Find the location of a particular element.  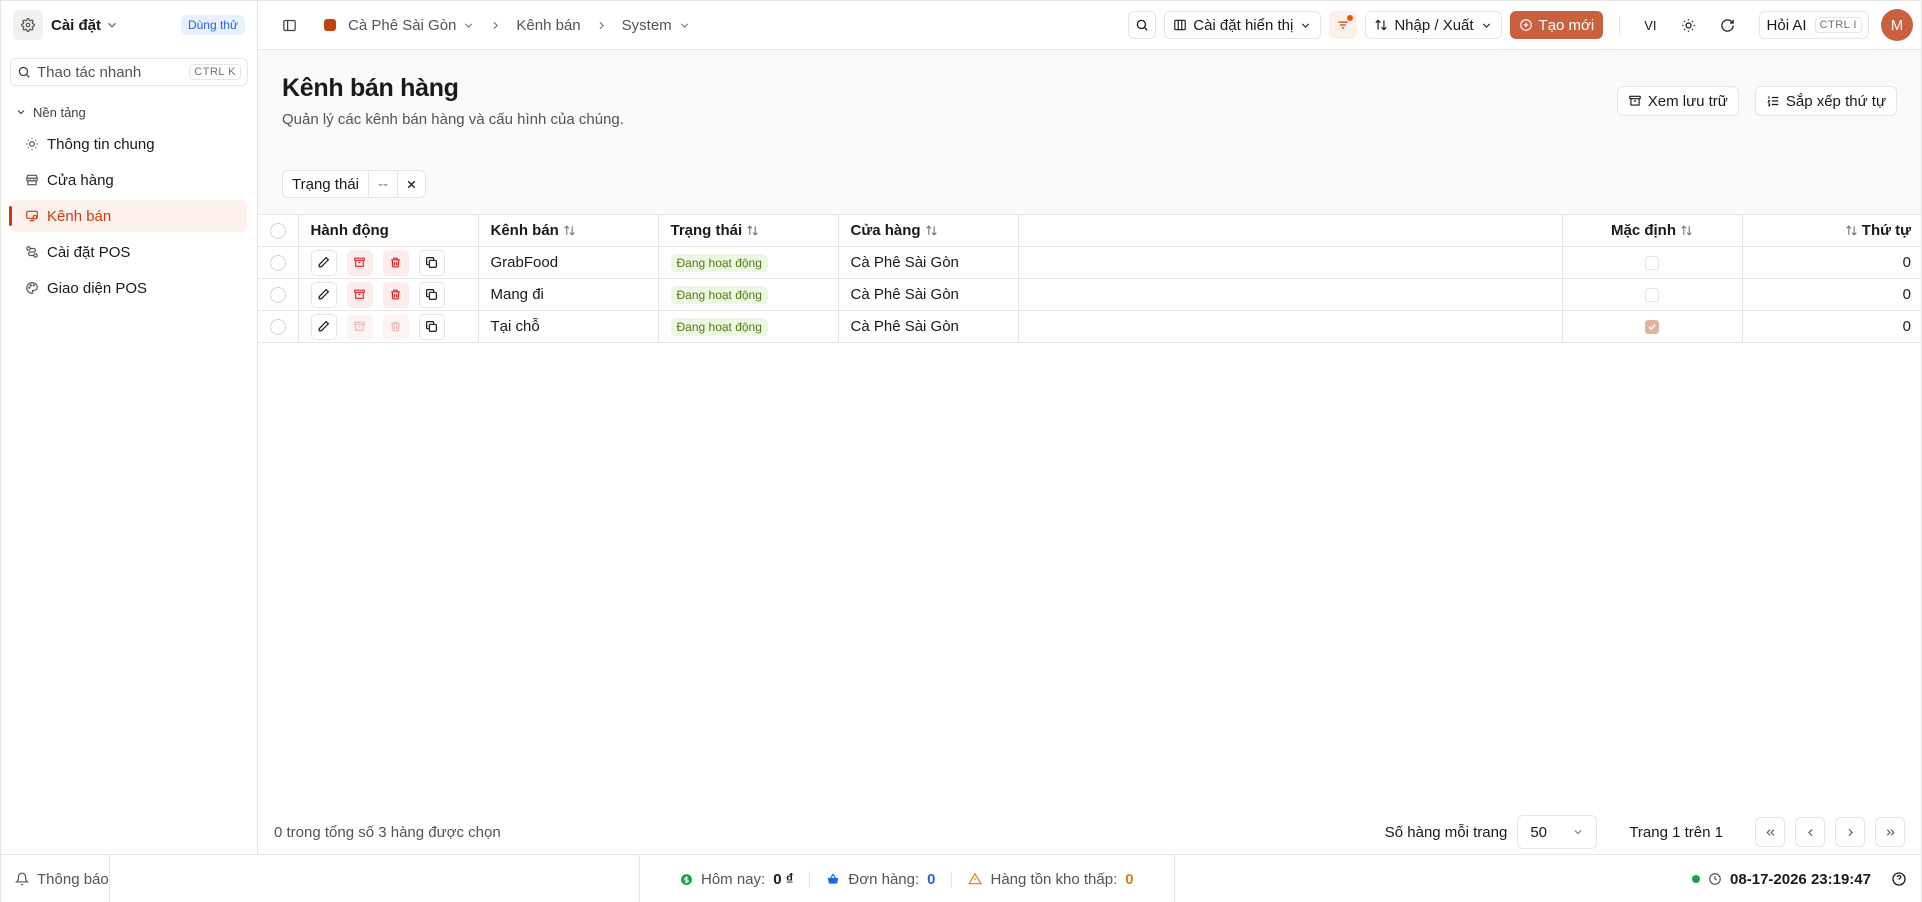

row-select-cell is located at coordinates (278, 326).